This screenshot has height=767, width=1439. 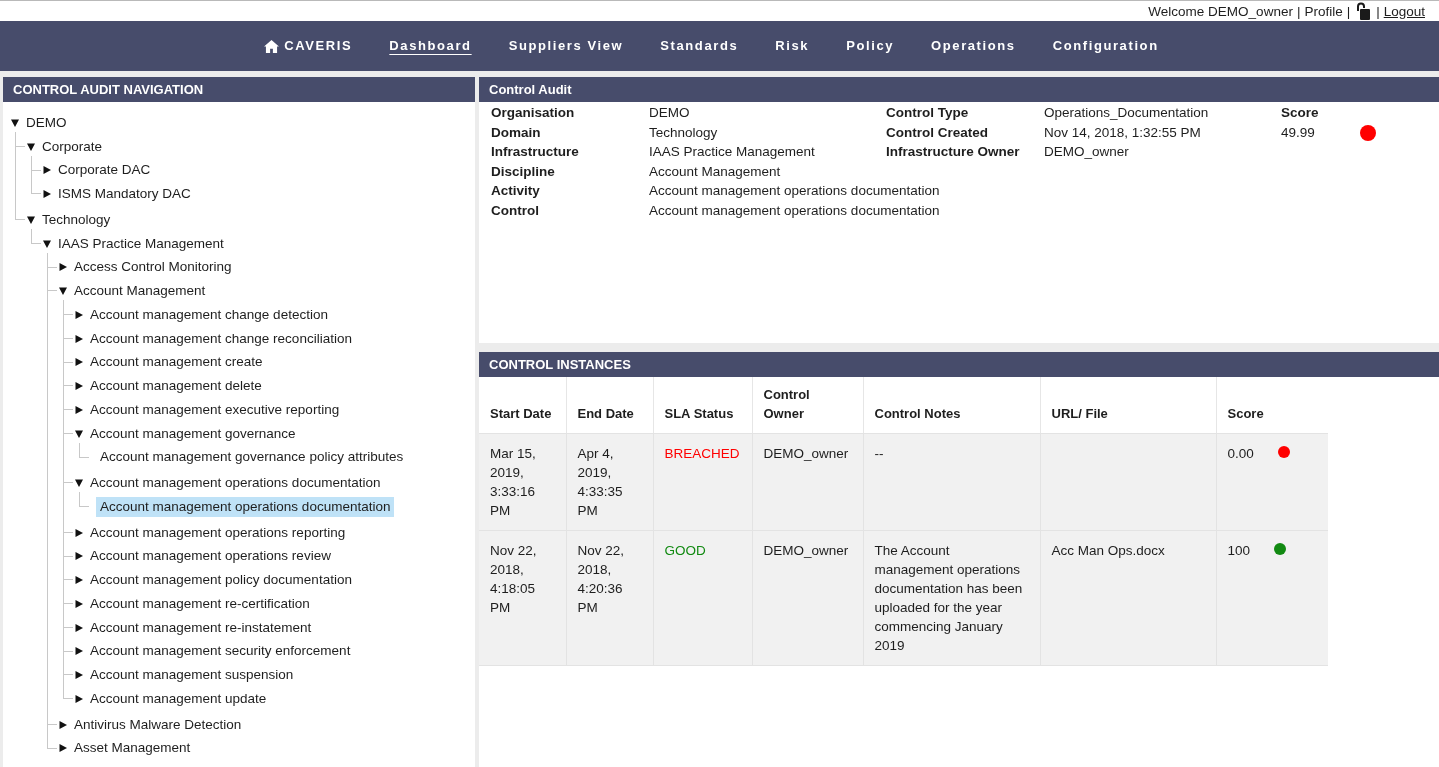 I want to click on tree-item: Account management suspension, so click(x=192, y=675).